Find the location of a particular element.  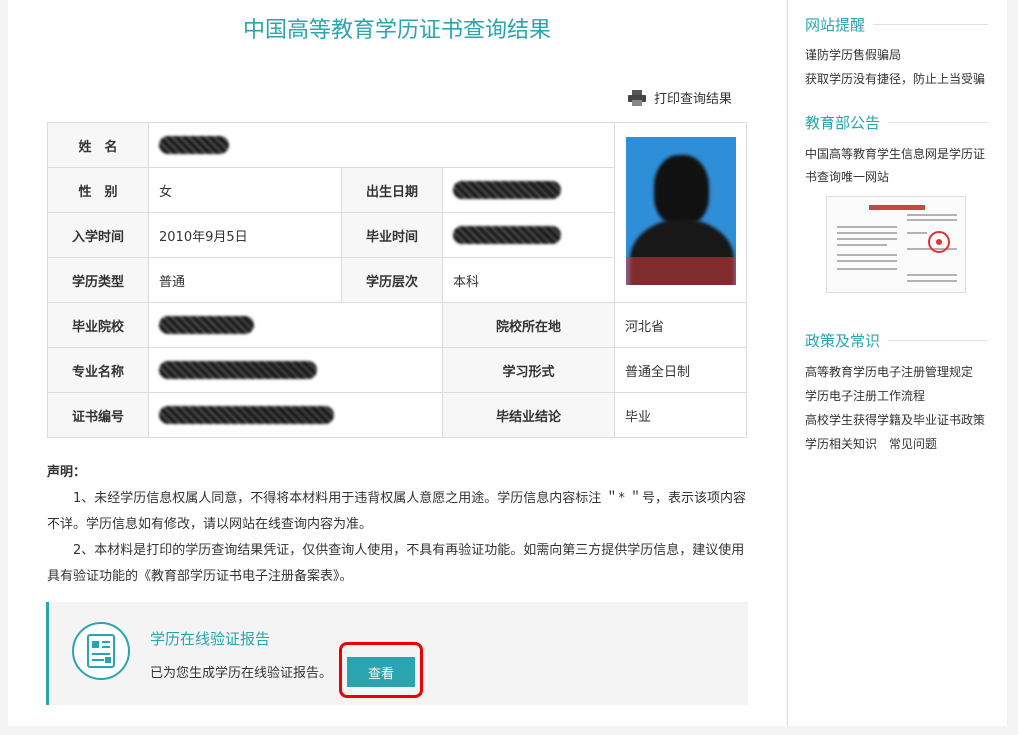

notice-heading: 教育部公告 is located at coordinates (896, 122).